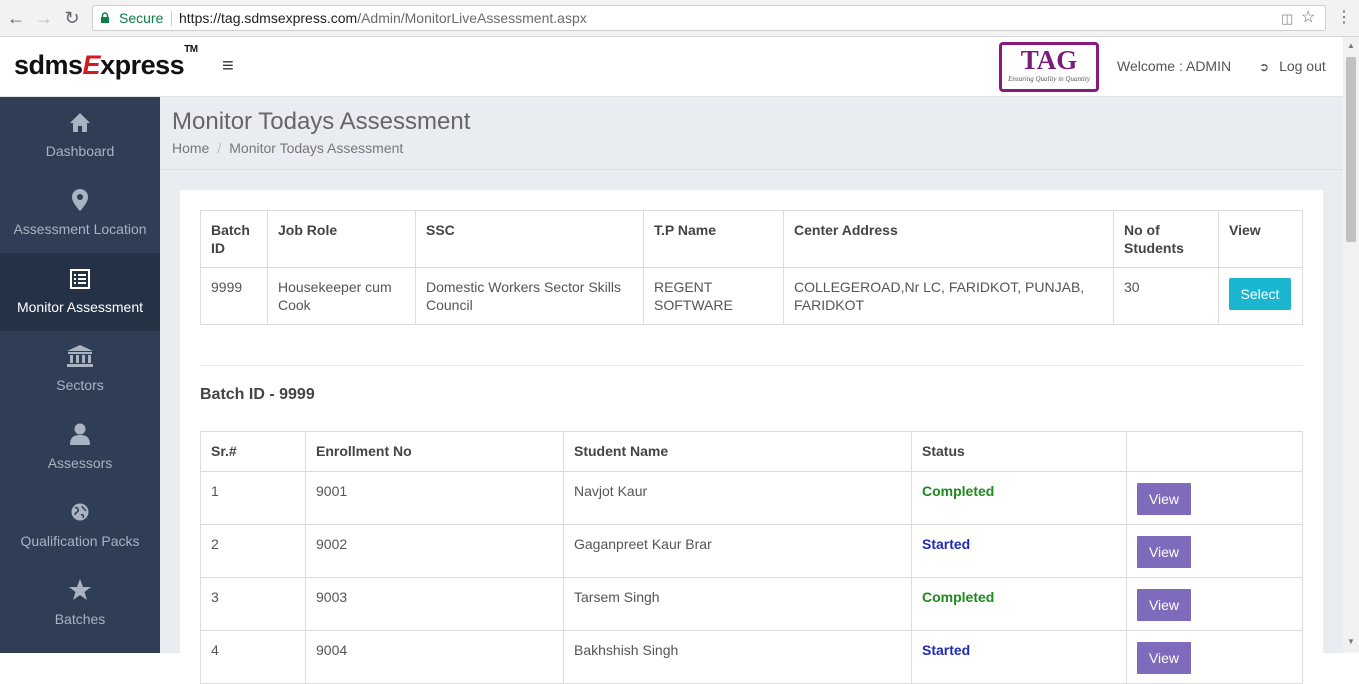  What do you see at coordinates (529, 239) in the screenshot?
I see `column-header: SSC` at bounding box center [529, 239].